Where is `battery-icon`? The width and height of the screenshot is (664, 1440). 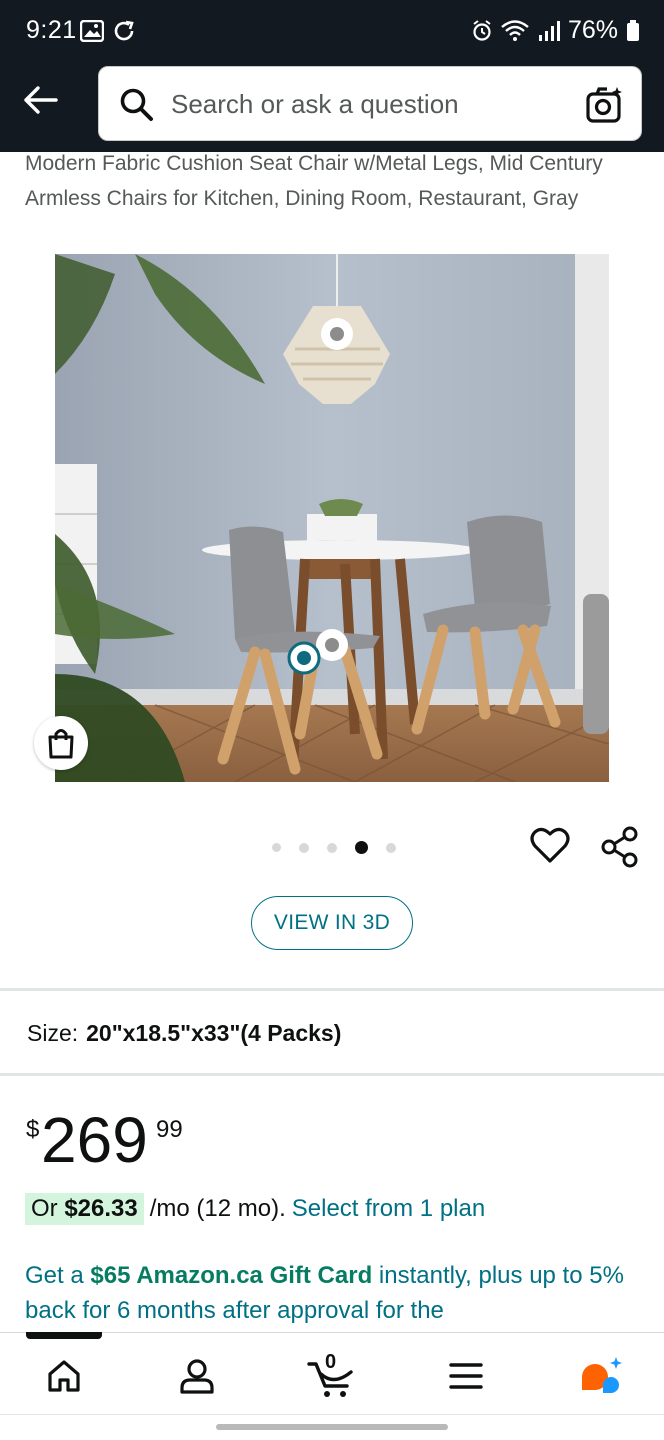 battery-icon is located at coordinates (633, 30).